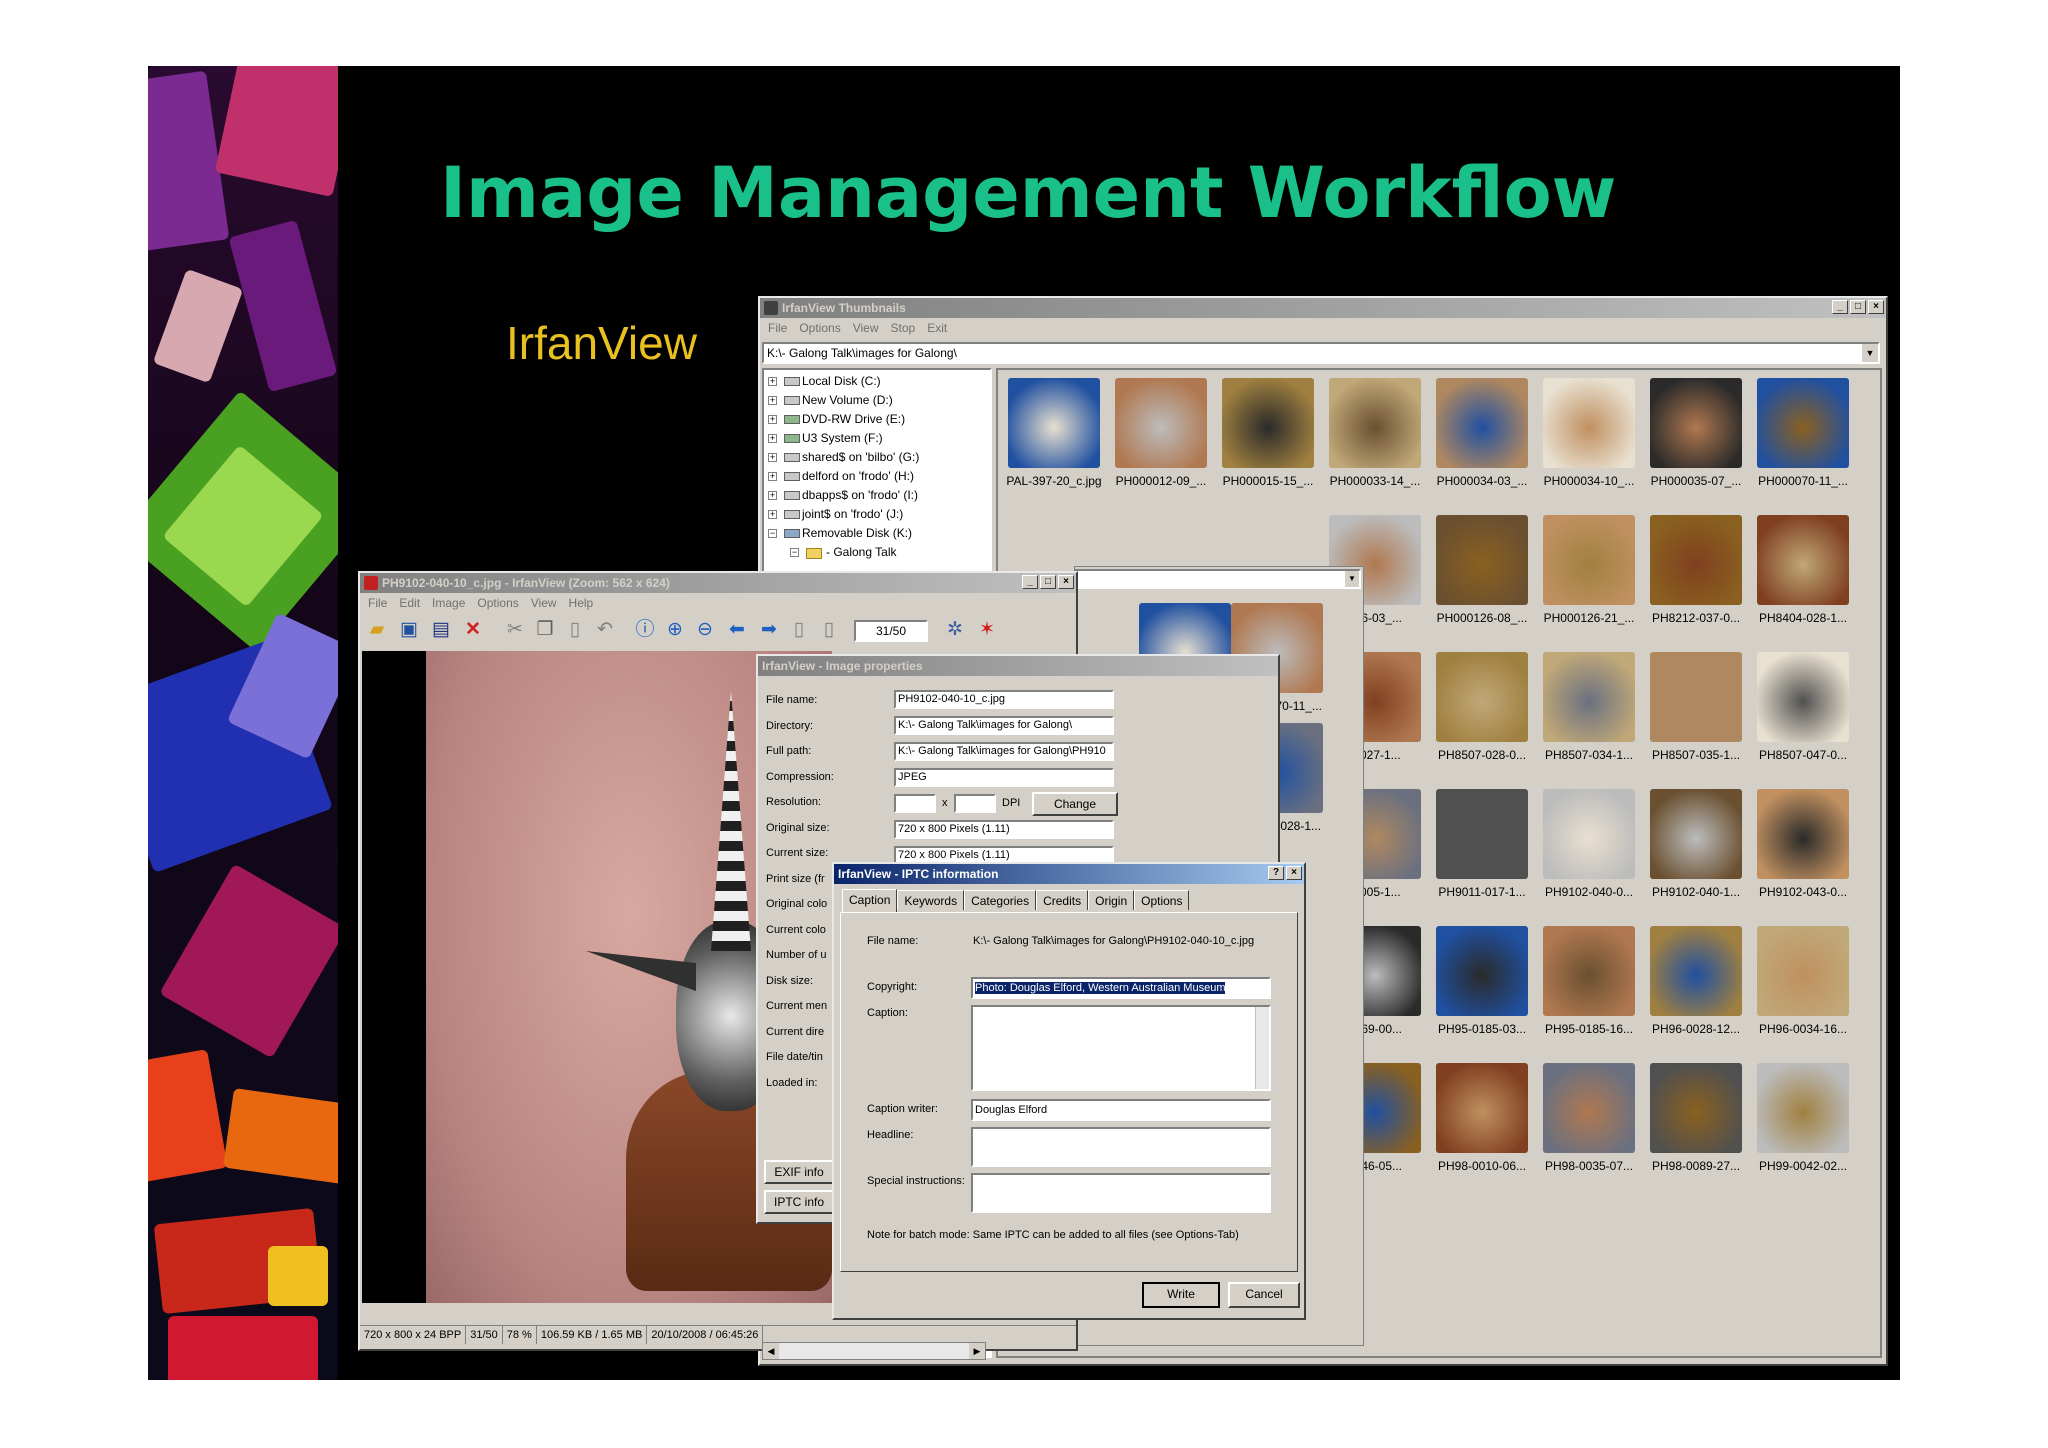  I want to click on file-name-value: PH9102-040-10_c.jpg, so click(1004, 699).